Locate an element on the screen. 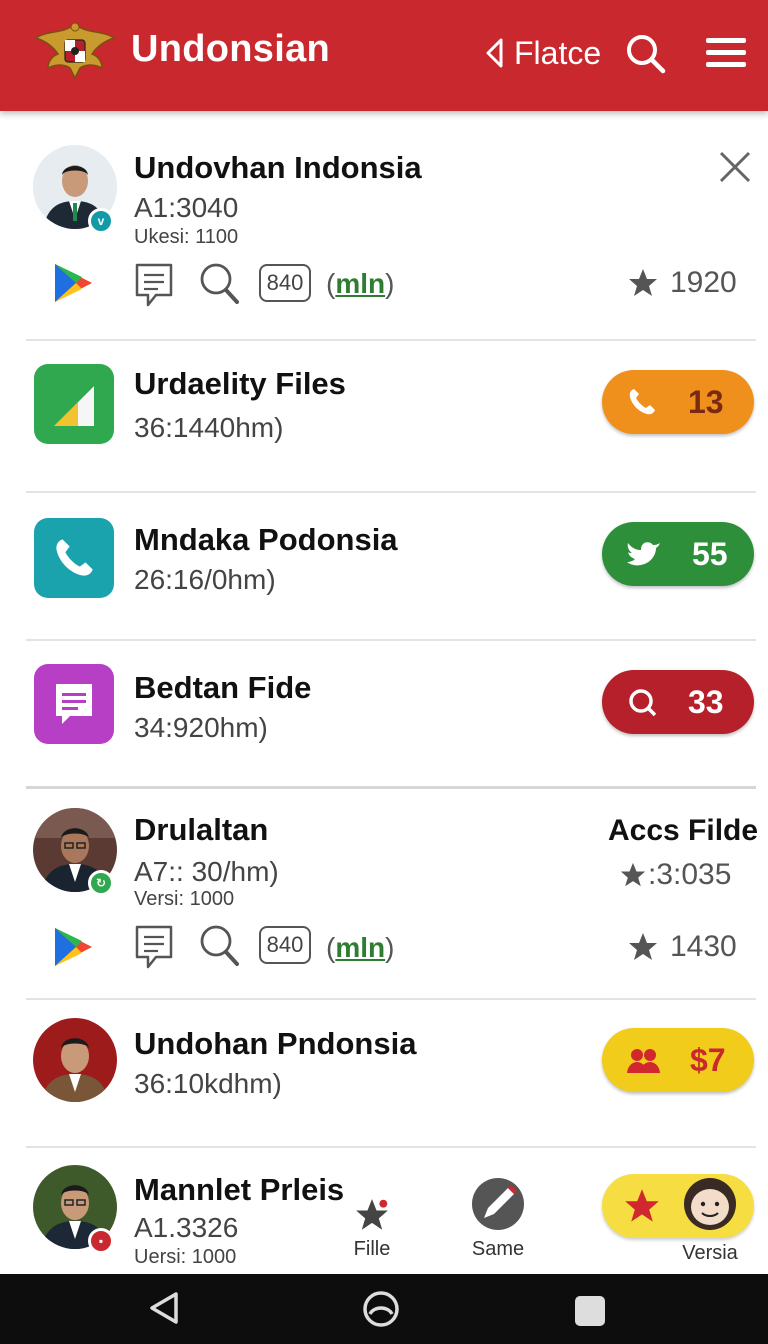 This screenshot has width=768, height=1344. flatce-label: Flatce is located at coordinates (558, 52).